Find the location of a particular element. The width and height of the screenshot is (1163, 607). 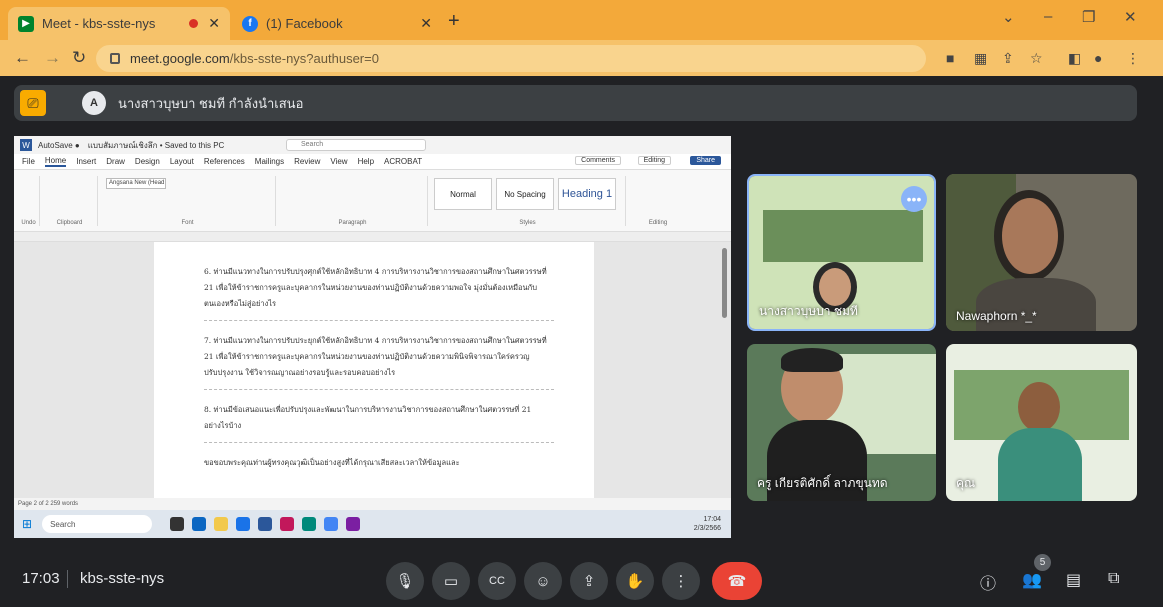

bookmark-star-icon: ☆ is located at coordinates (1036, 58).